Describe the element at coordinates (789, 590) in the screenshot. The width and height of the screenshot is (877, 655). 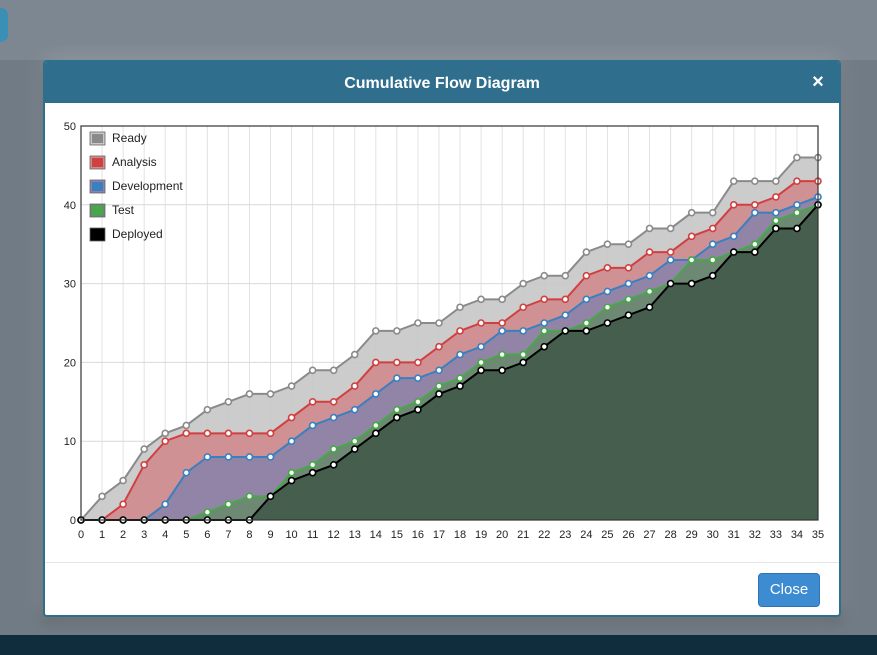
I see `close-button: Close` at that location.